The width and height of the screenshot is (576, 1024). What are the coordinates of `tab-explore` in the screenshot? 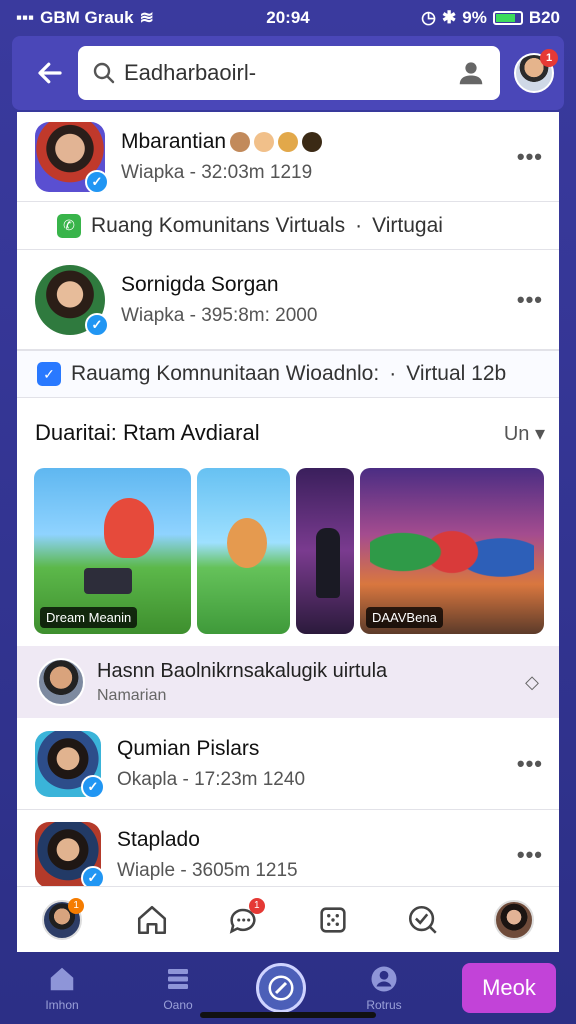 It's located at (423, 920).